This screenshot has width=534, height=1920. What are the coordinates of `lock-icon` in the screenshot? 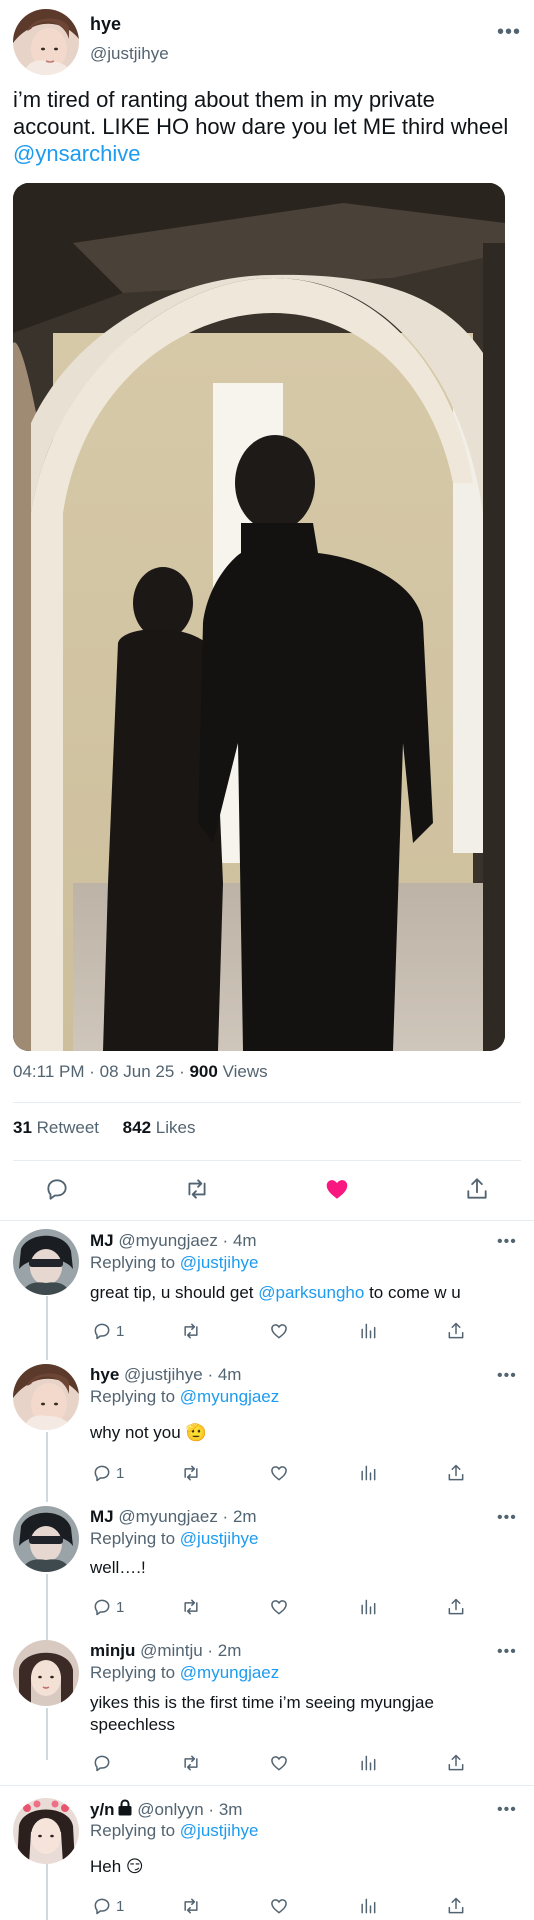 It's located at (125, 1807).